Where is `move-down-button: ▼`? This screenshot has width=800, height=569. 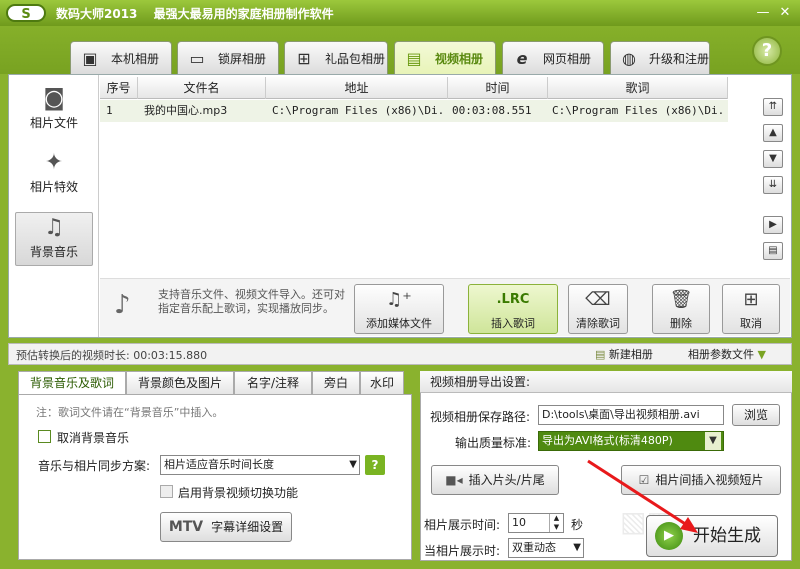 move-down-button: ▼ is located at coordinates (773, 159).